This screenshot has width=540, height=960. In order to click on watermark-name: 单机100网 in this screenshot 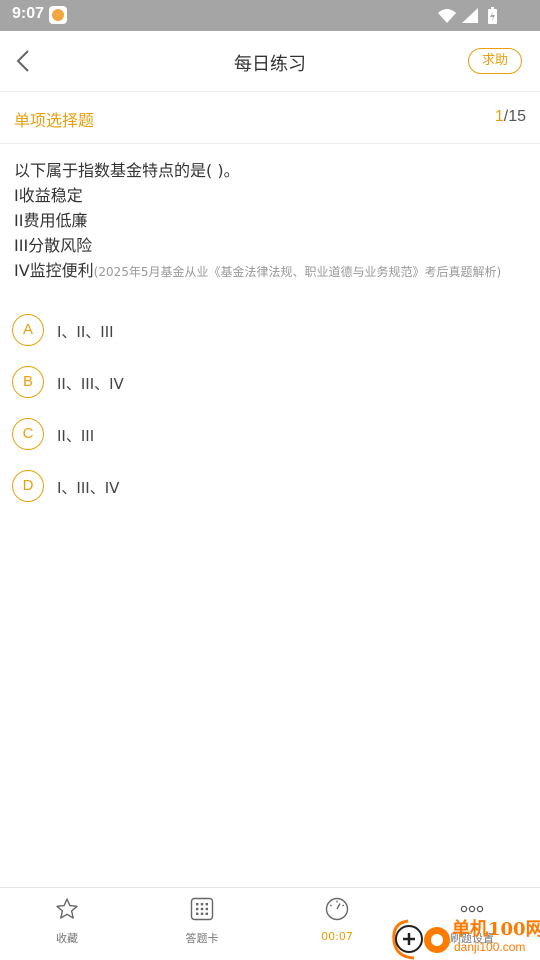, I will do `click(496, 929)`.